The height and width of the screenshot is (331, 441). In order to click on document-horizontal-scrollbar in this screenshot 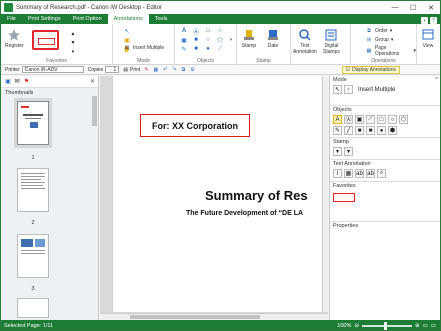, I will do `click(214, 316)`.